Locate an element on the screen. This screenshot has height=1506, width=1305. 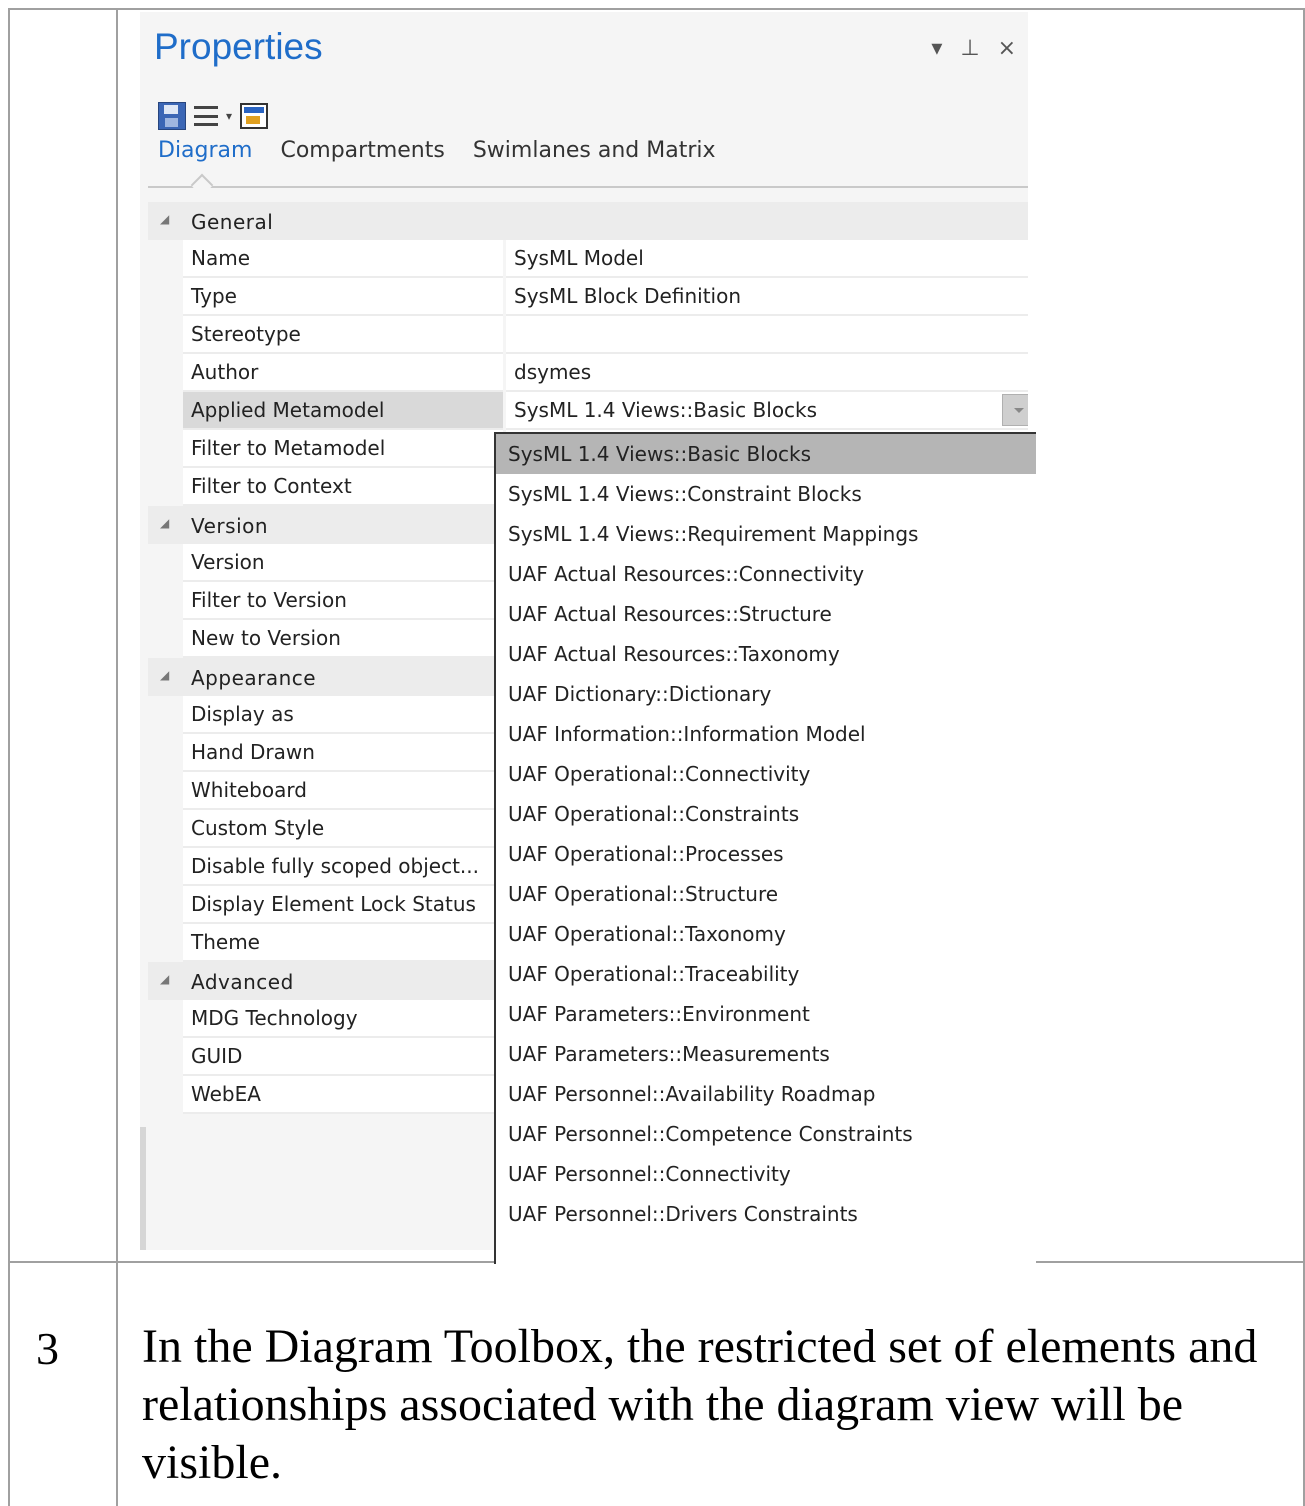
dropdown-option: UAF Actual Resources::Taxonomy is located at coordinates (766, 654).